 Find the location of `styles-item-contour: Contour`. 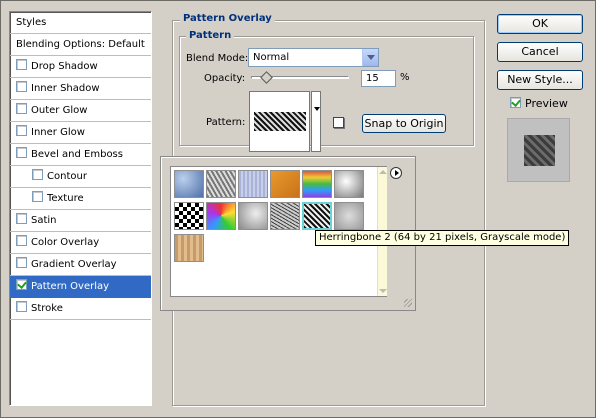

styles-item-contour: Contour is located at coordinates (80, 177).